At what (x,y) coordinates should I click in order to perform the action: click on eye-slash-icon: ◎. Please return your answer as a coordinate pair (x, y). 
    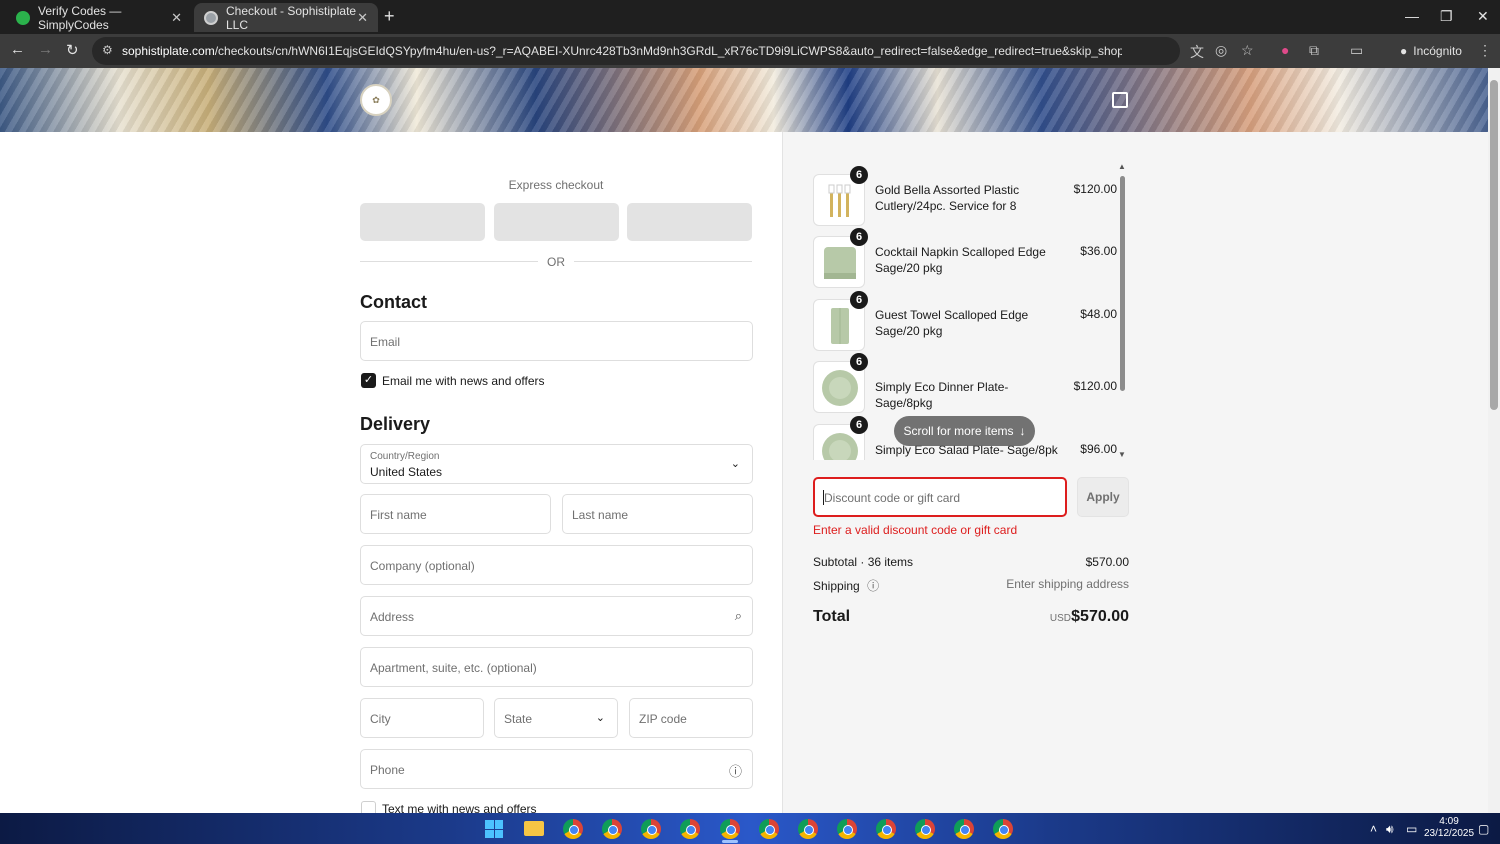
    Looking at the image, I should click on (1221, 50).